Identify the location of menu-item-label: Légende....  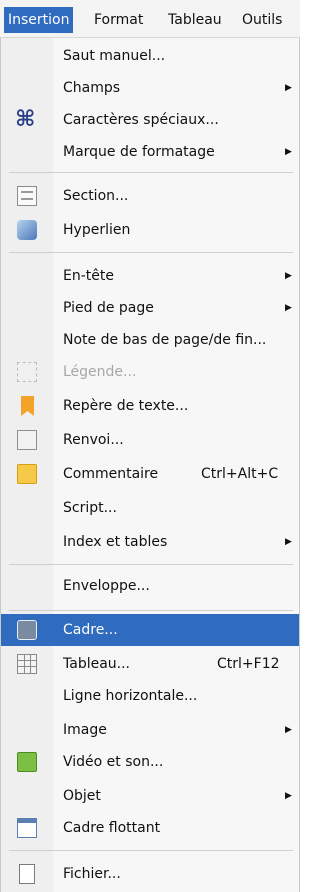
(100, 372).